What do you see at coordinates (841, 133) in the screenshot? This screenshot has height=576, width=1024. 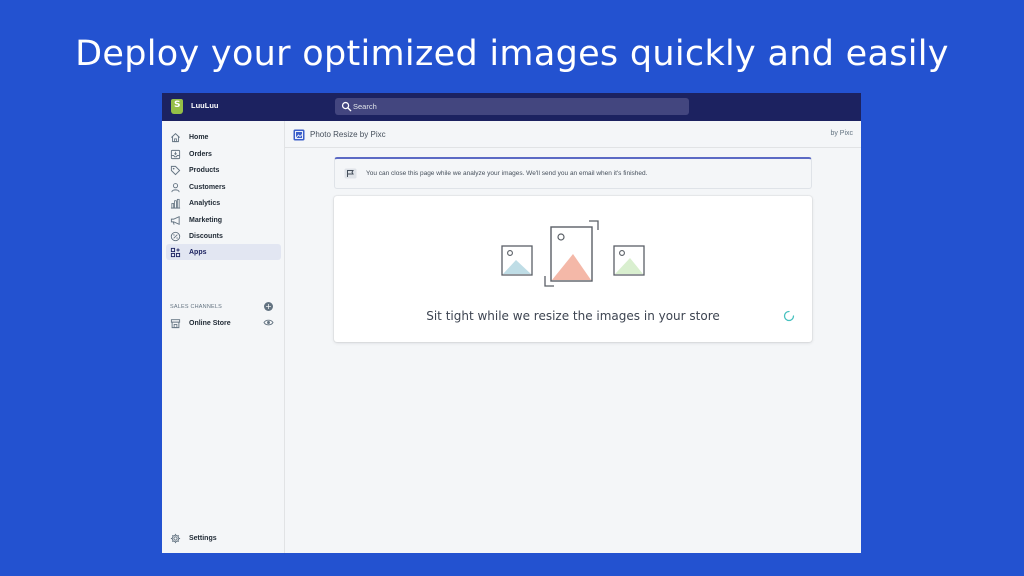 I see `app-developer-link: by Pixc` at bounding box center [841, 133].